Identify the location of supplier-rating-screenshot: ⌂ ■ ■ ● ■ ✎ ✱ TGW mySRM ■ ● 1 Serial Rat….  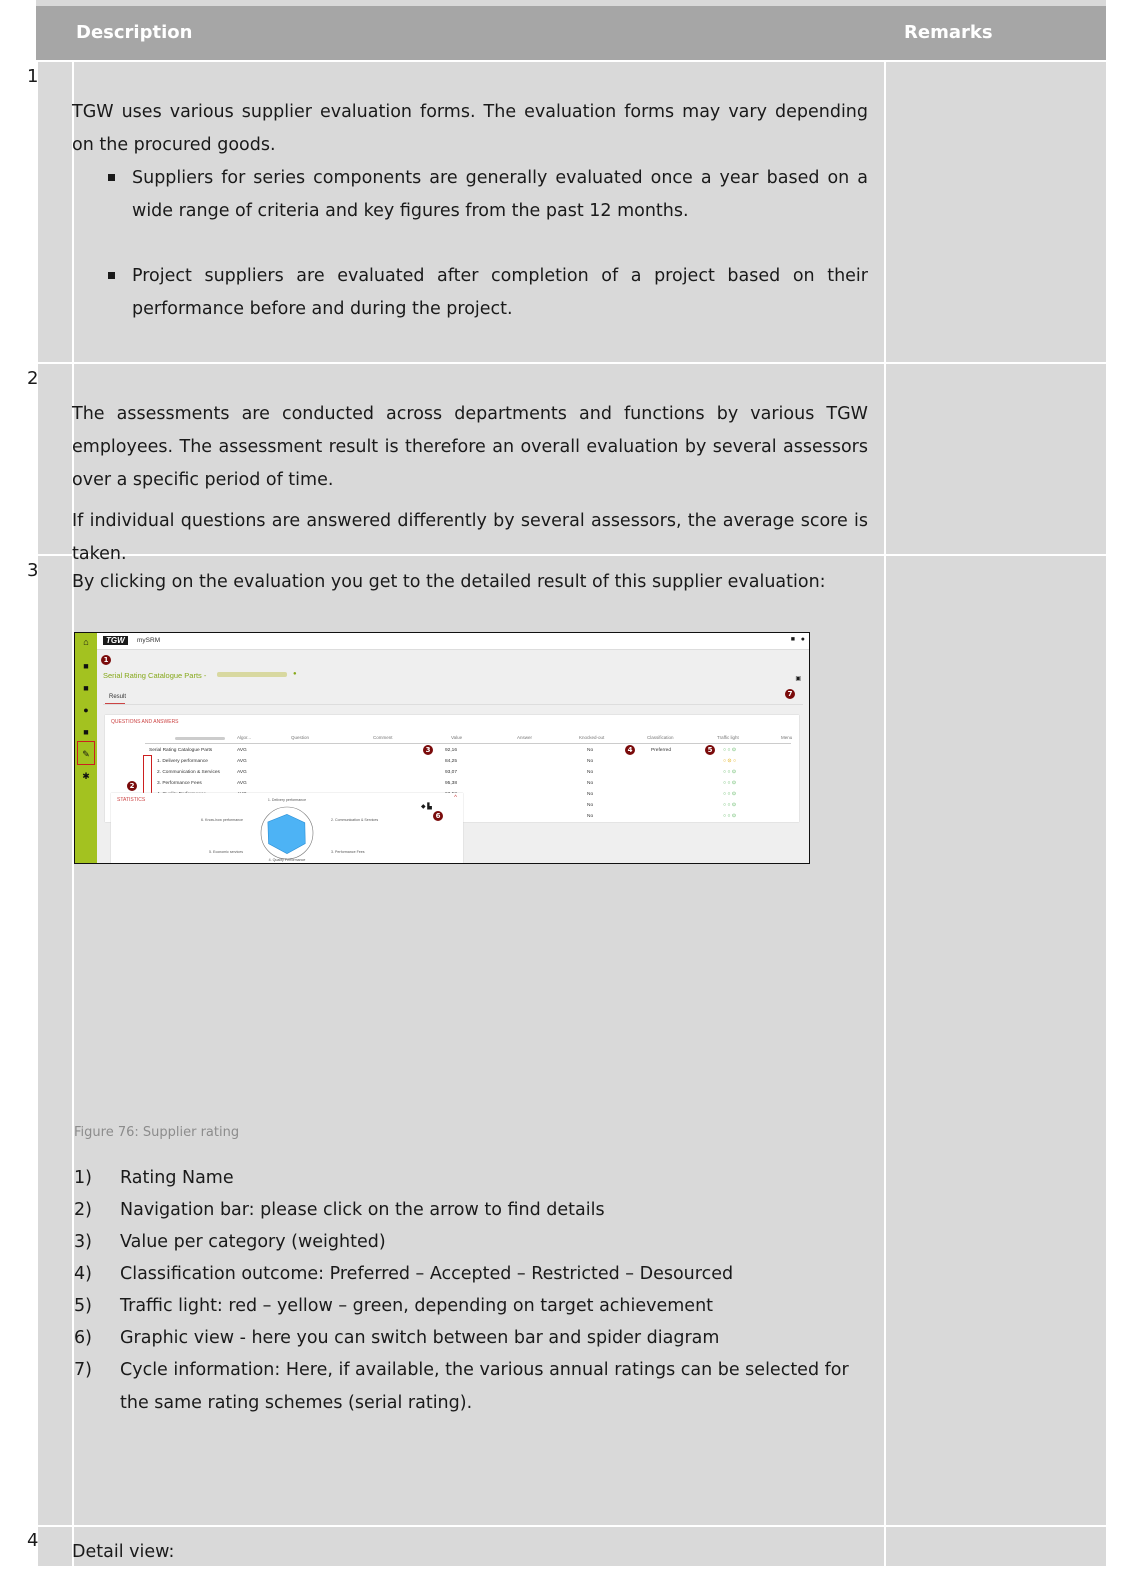
(442, 749).